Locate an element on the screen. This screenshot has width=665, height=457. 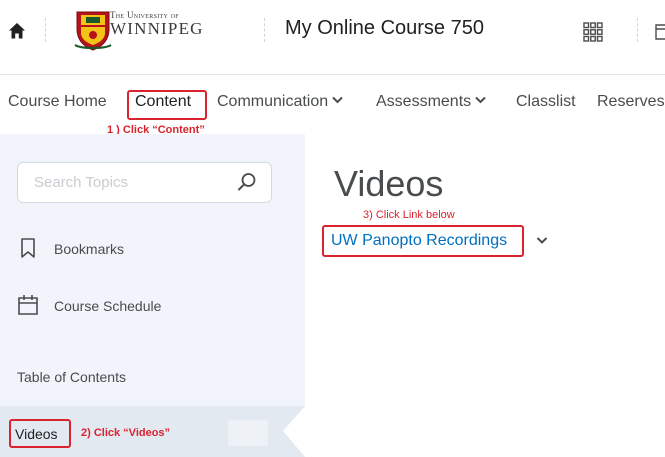
sidebar-item-bookmarks: Bookmarks is located at coordinates (152, 249).